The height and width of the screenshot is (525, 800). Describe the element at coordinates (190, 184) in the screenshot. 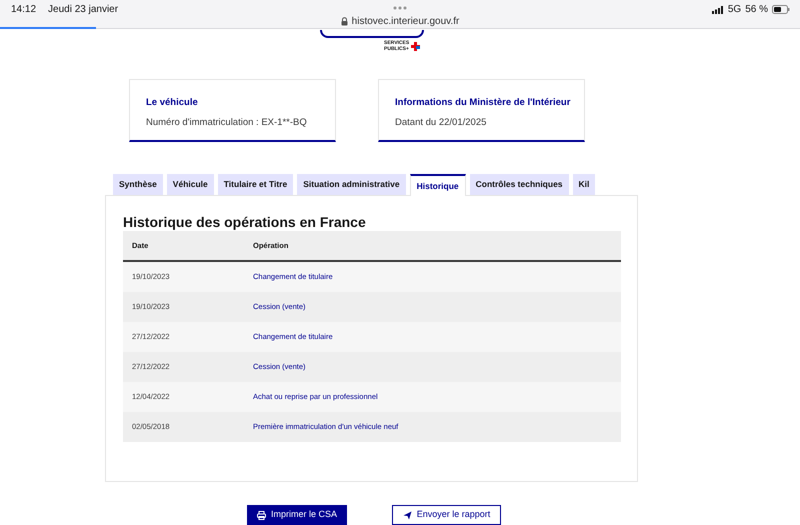

I see `tab: Véhicule` at that location.